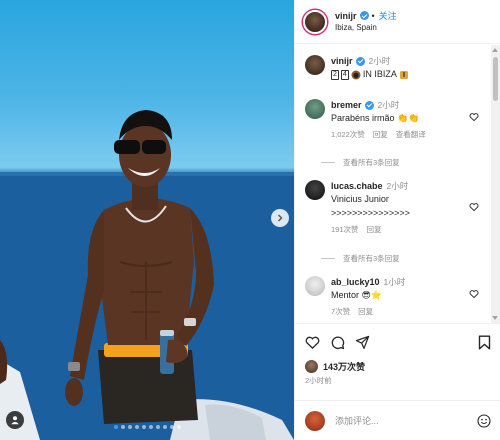  What do you see at coordinates (346, 105) in the screenshot?
I see `commenter-username: bremer` at bounding box center [346, 105].